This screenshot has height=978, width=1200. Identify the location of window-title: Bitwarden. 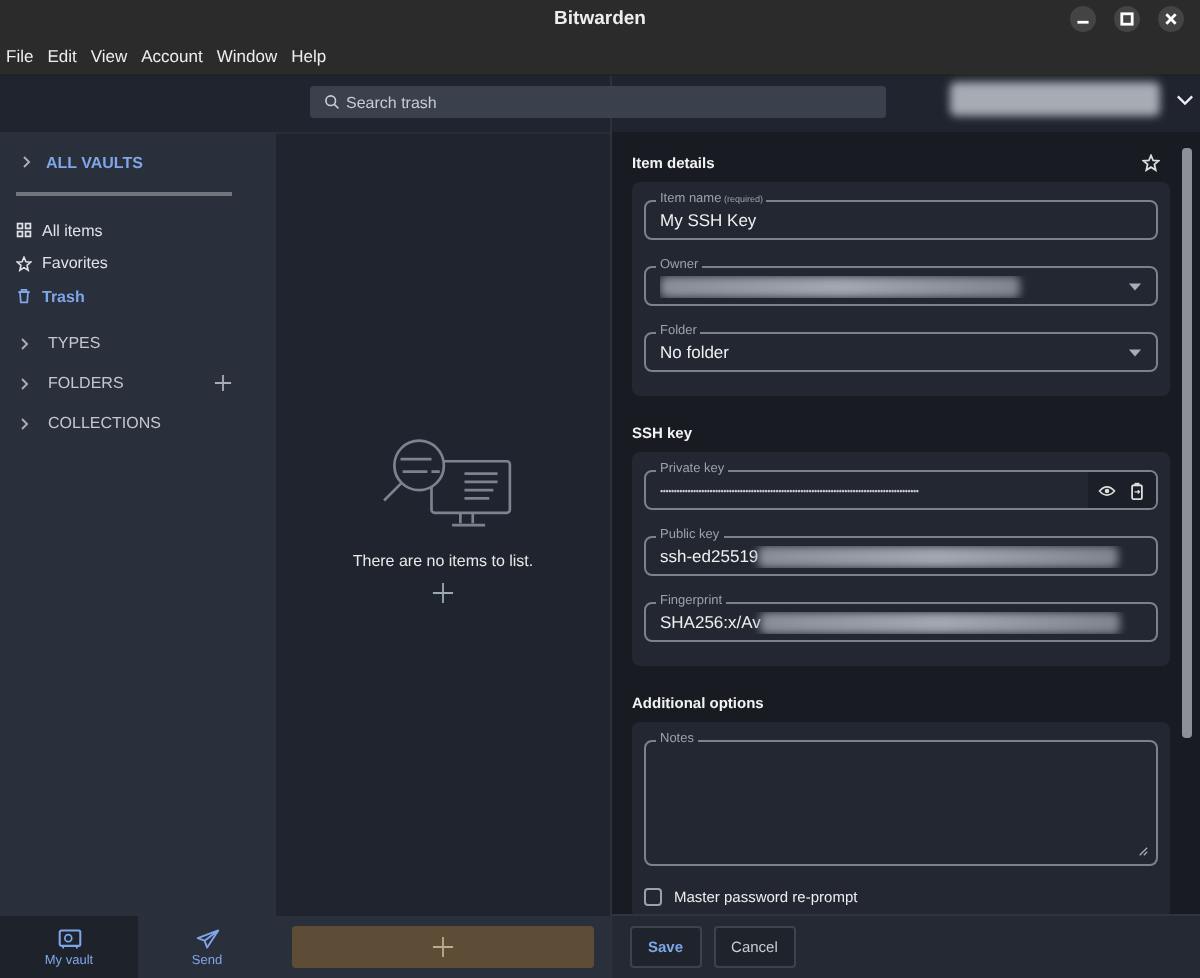
(600, 19).